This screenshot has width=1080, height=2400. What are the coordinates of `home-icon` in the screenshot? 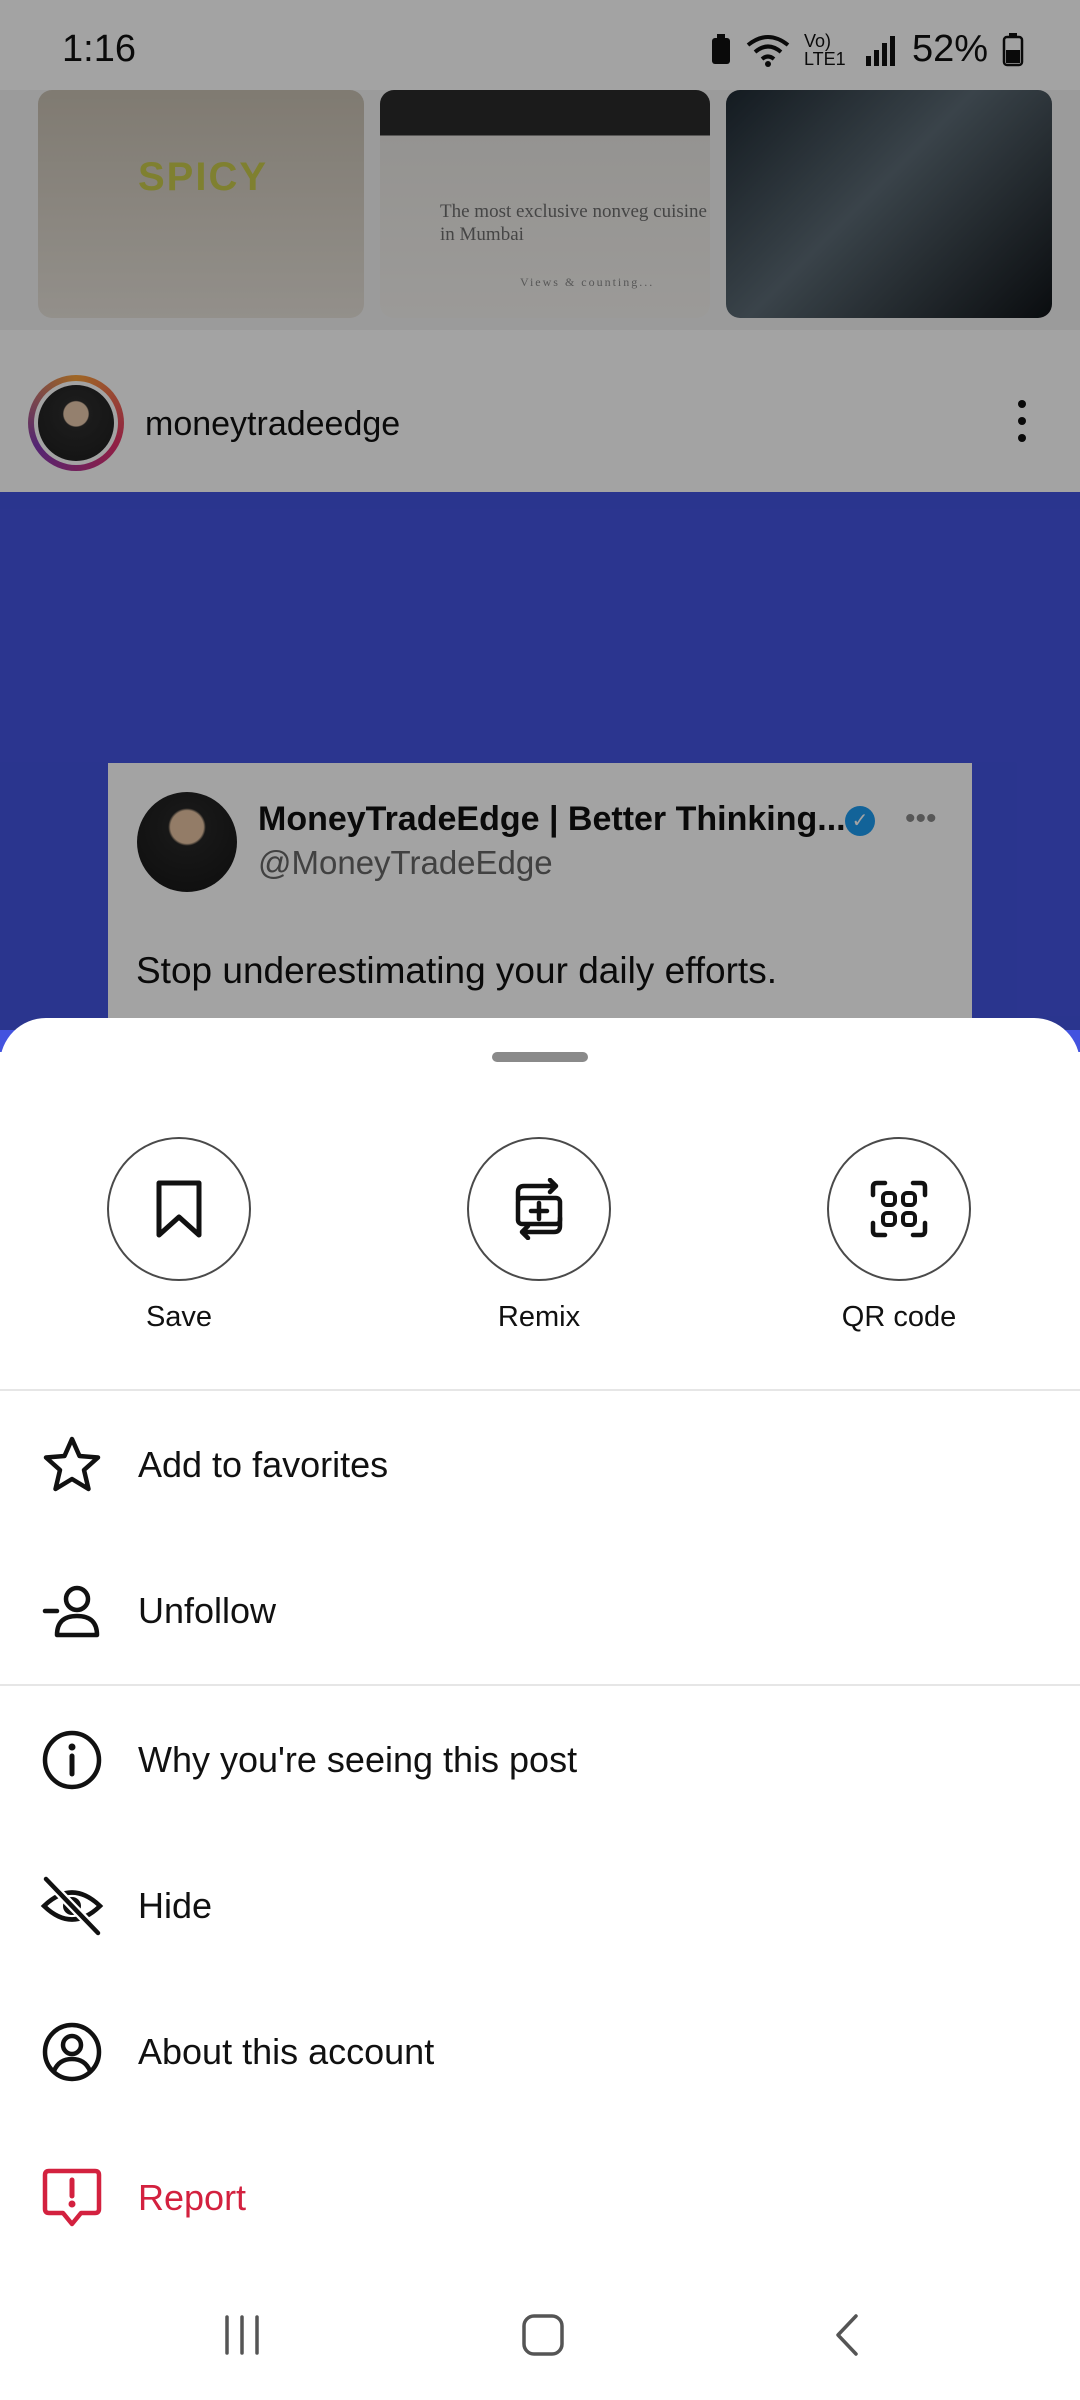 It's located at (543, 2335).